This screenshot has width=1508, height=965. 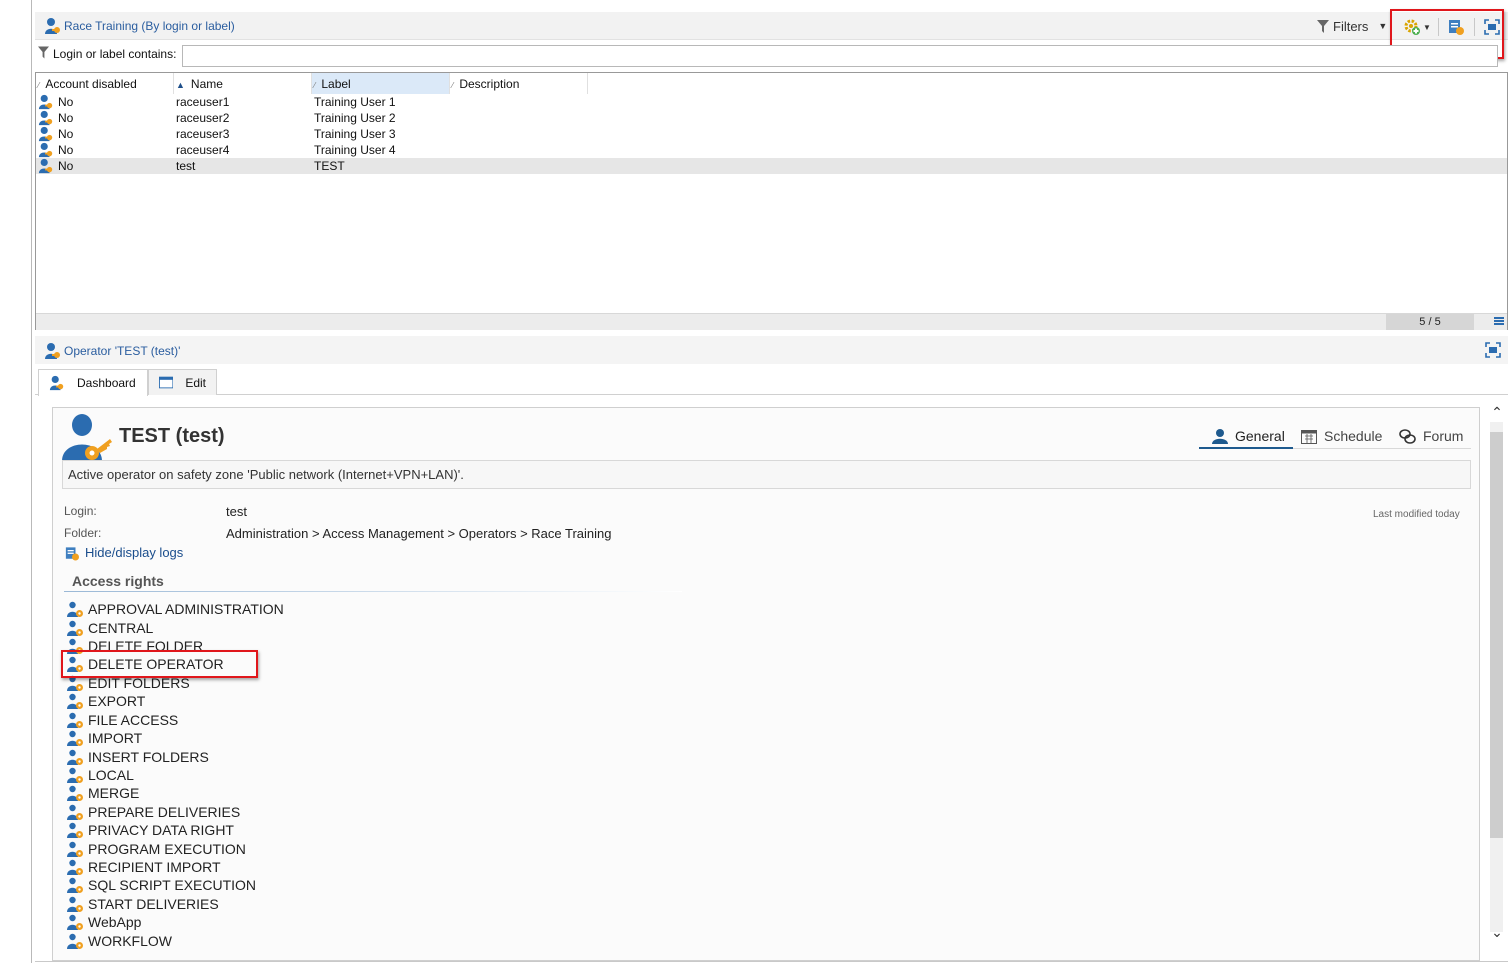 I want to click on access-right-label: PREPARE DELIVERIES, so click(x=164, y=812).